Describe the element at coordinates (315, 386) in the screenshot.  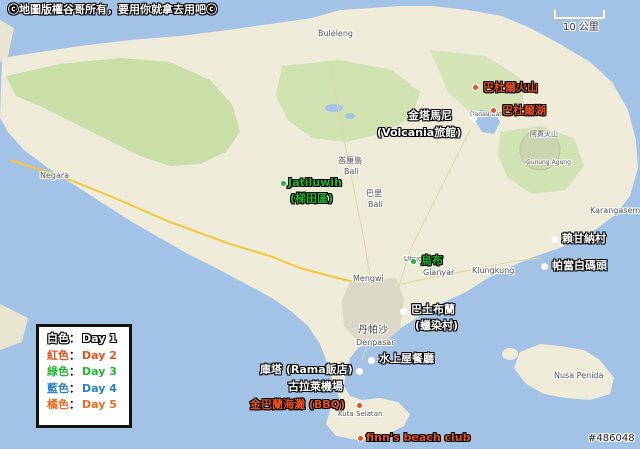
I see `poi-label-airport: 古拉萊機場` at that location.